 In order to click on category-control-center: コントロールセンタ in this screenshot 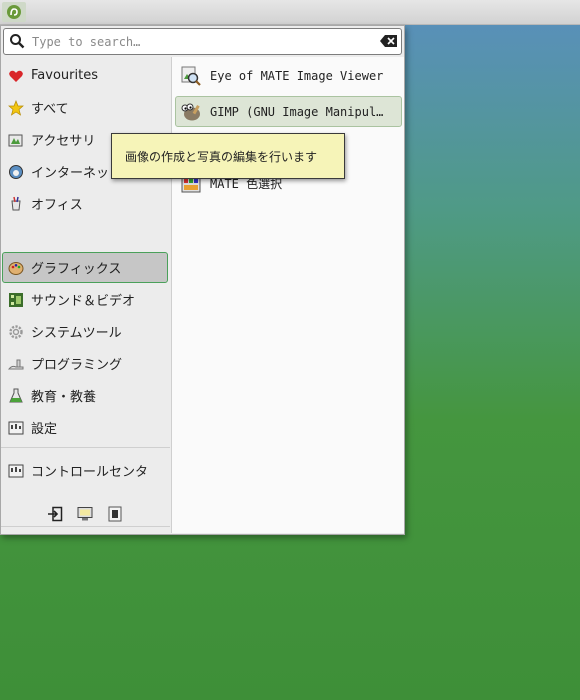, I will do `click(85, 470)`.